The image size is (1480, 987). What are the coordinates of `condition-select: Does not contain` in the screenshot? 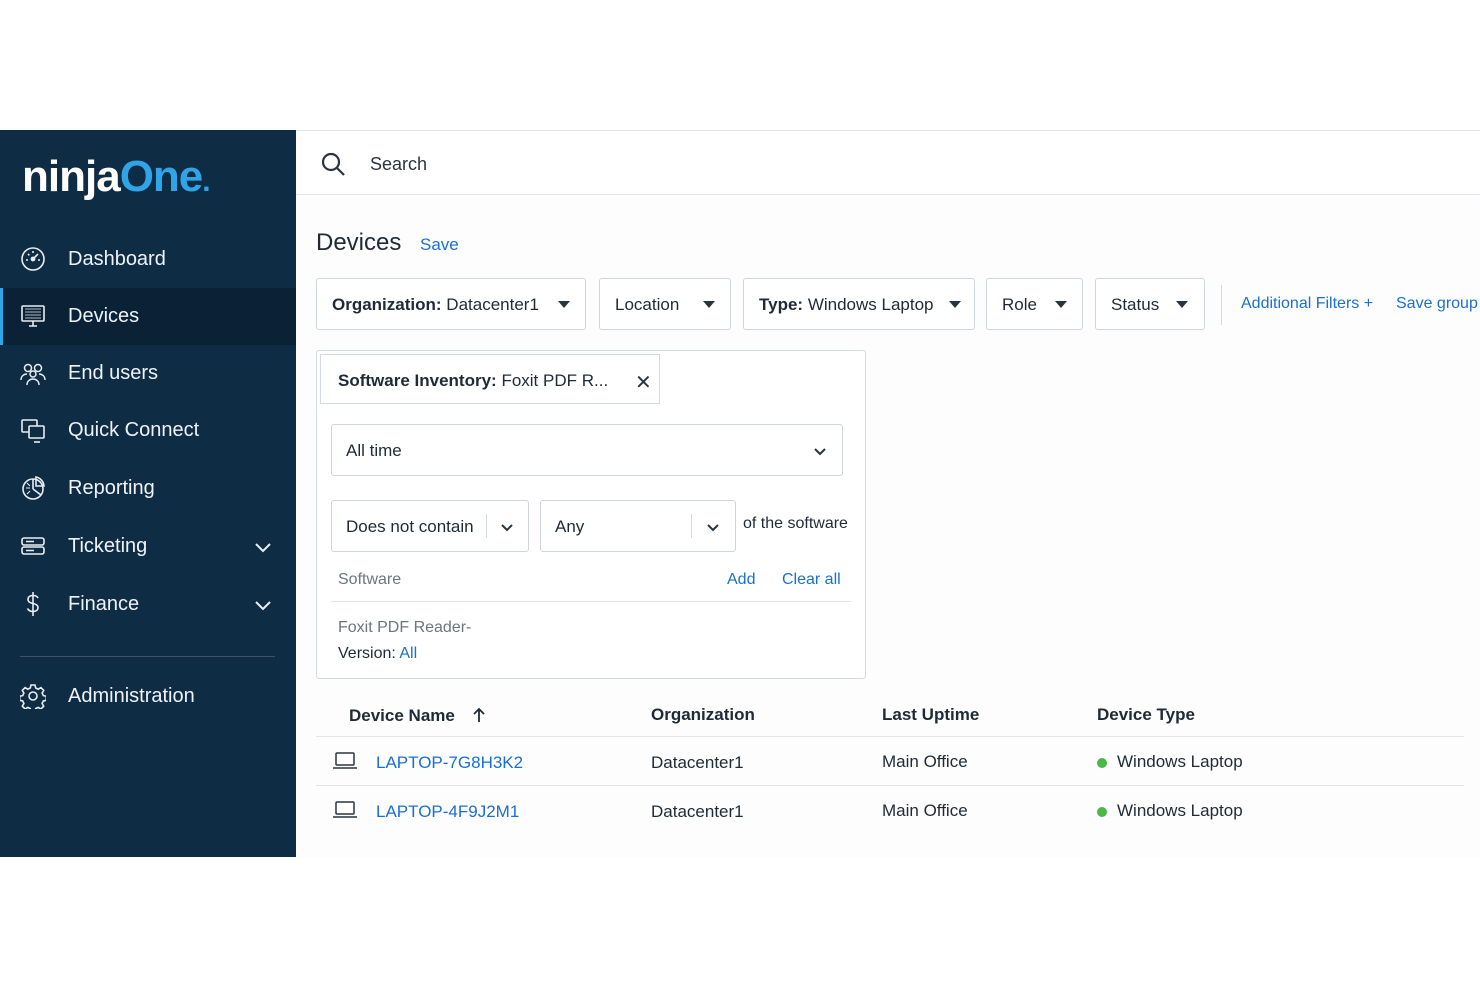 It's located at (430, 526).